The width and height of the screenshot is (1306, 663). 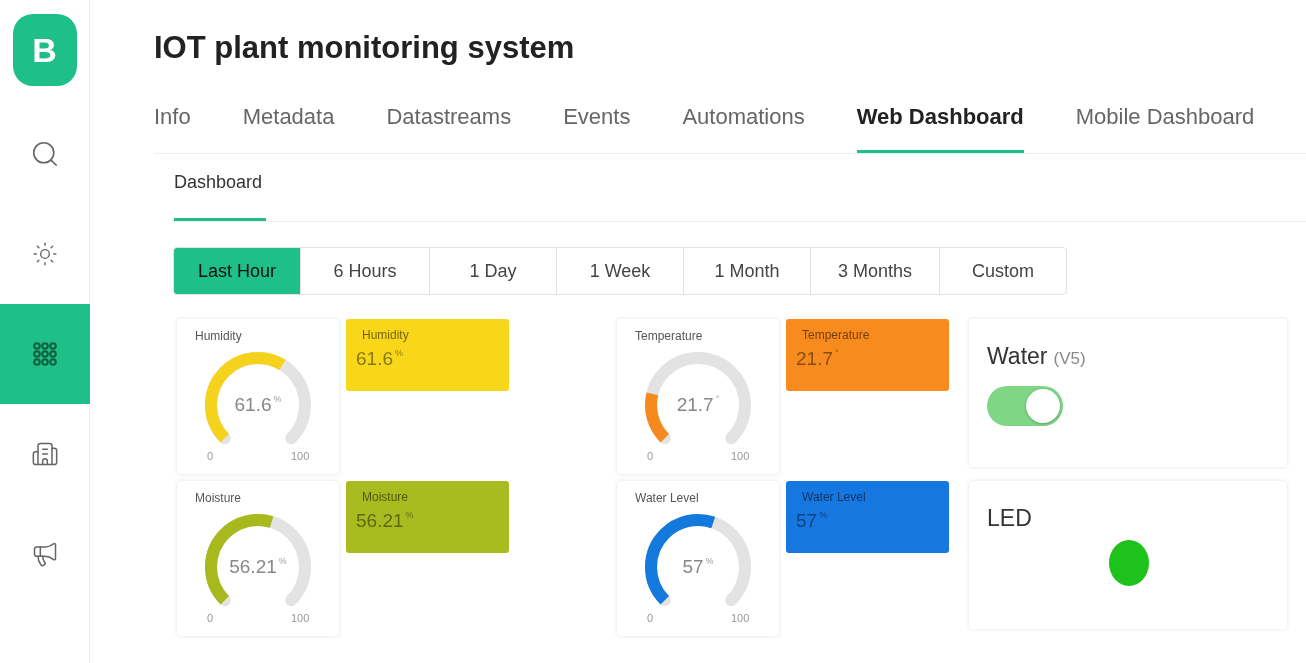 I want to click on gauge-value: 61.6, so click(x=253, y=405).